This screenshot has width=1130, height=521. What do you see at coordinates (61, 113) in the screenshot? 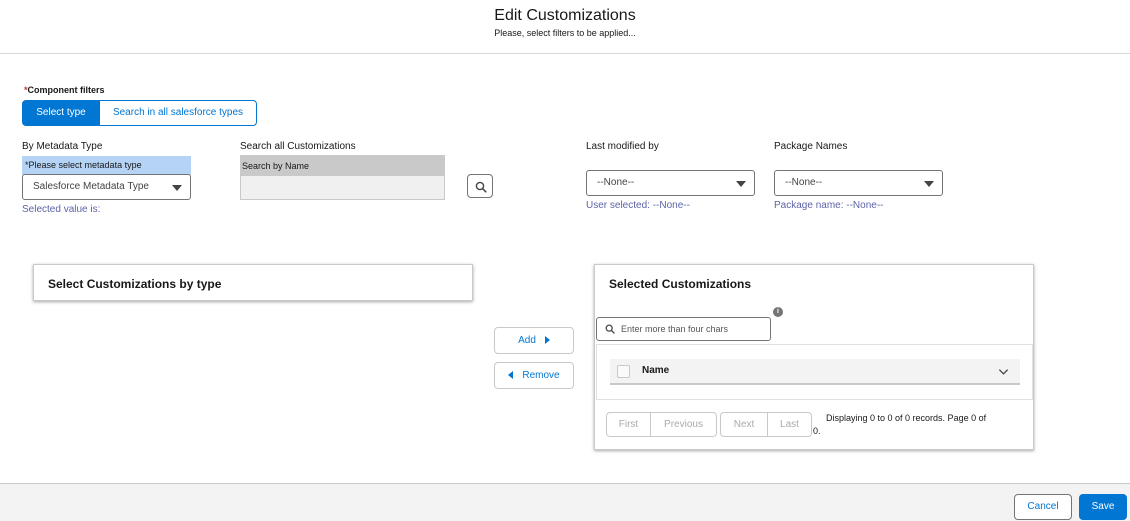
I see `toggle-select-type: Select type` at bounding box center [61, 113].